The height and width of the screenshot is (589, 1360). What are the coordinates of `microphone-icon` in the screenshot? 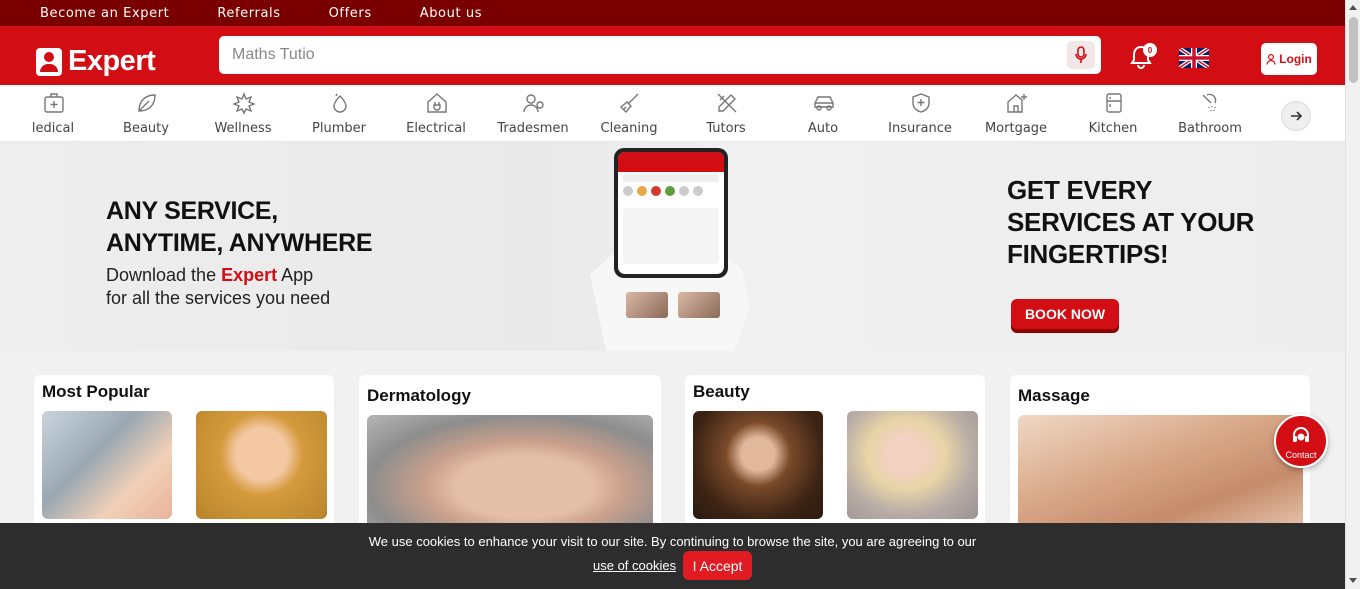 It's located at (1081, 54).